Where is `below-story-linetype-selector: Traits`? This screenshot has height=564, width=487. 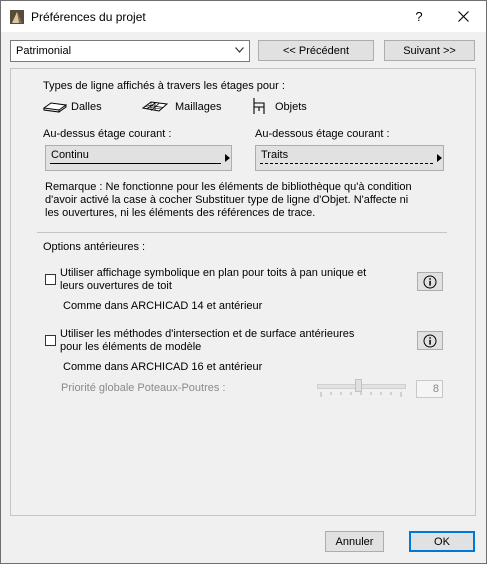 below-story-linetype-selector: Traits is located at coordinates (349, 158).